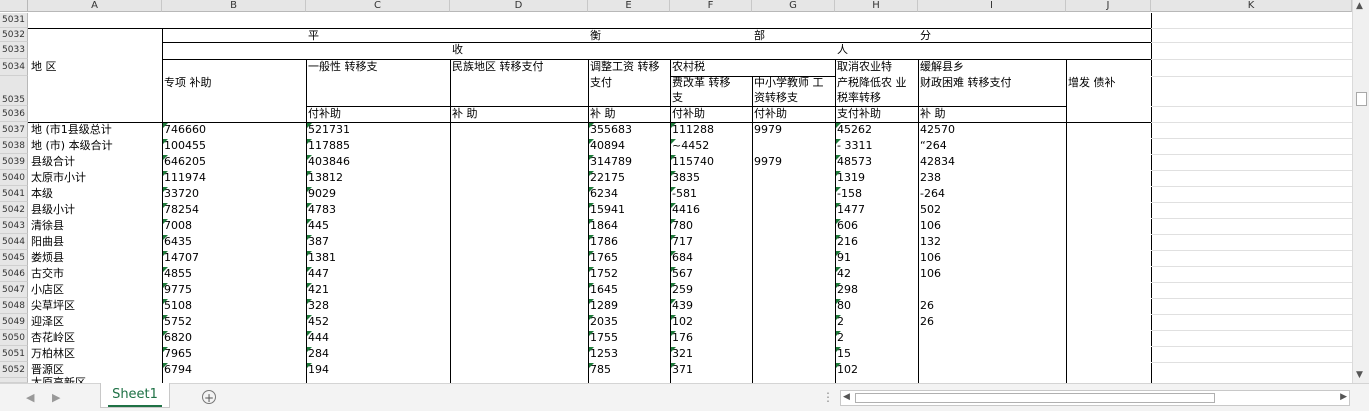 Image resolution: width=1369 pixels, height=411 pixels. Describe the element at coordinates (96, 161) in the screenshot. I see `region-name-cell: 县级合计` at that location.